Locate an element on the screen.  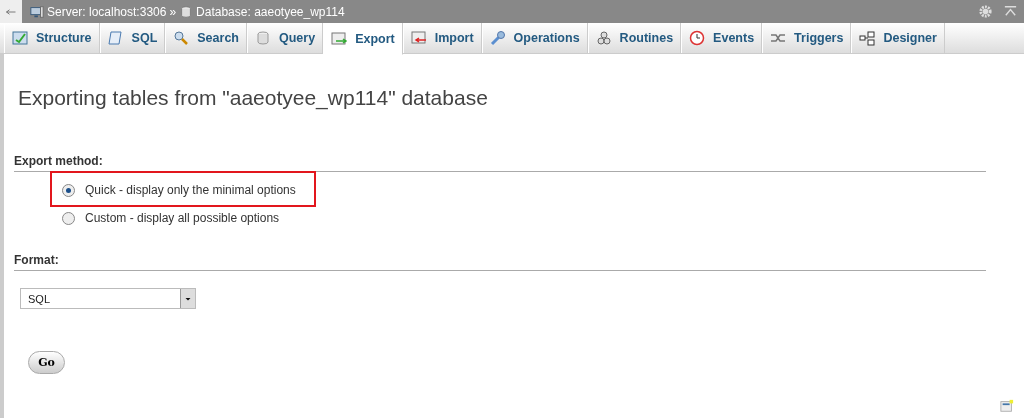
tab: Import is located at coordinates (442, 38).